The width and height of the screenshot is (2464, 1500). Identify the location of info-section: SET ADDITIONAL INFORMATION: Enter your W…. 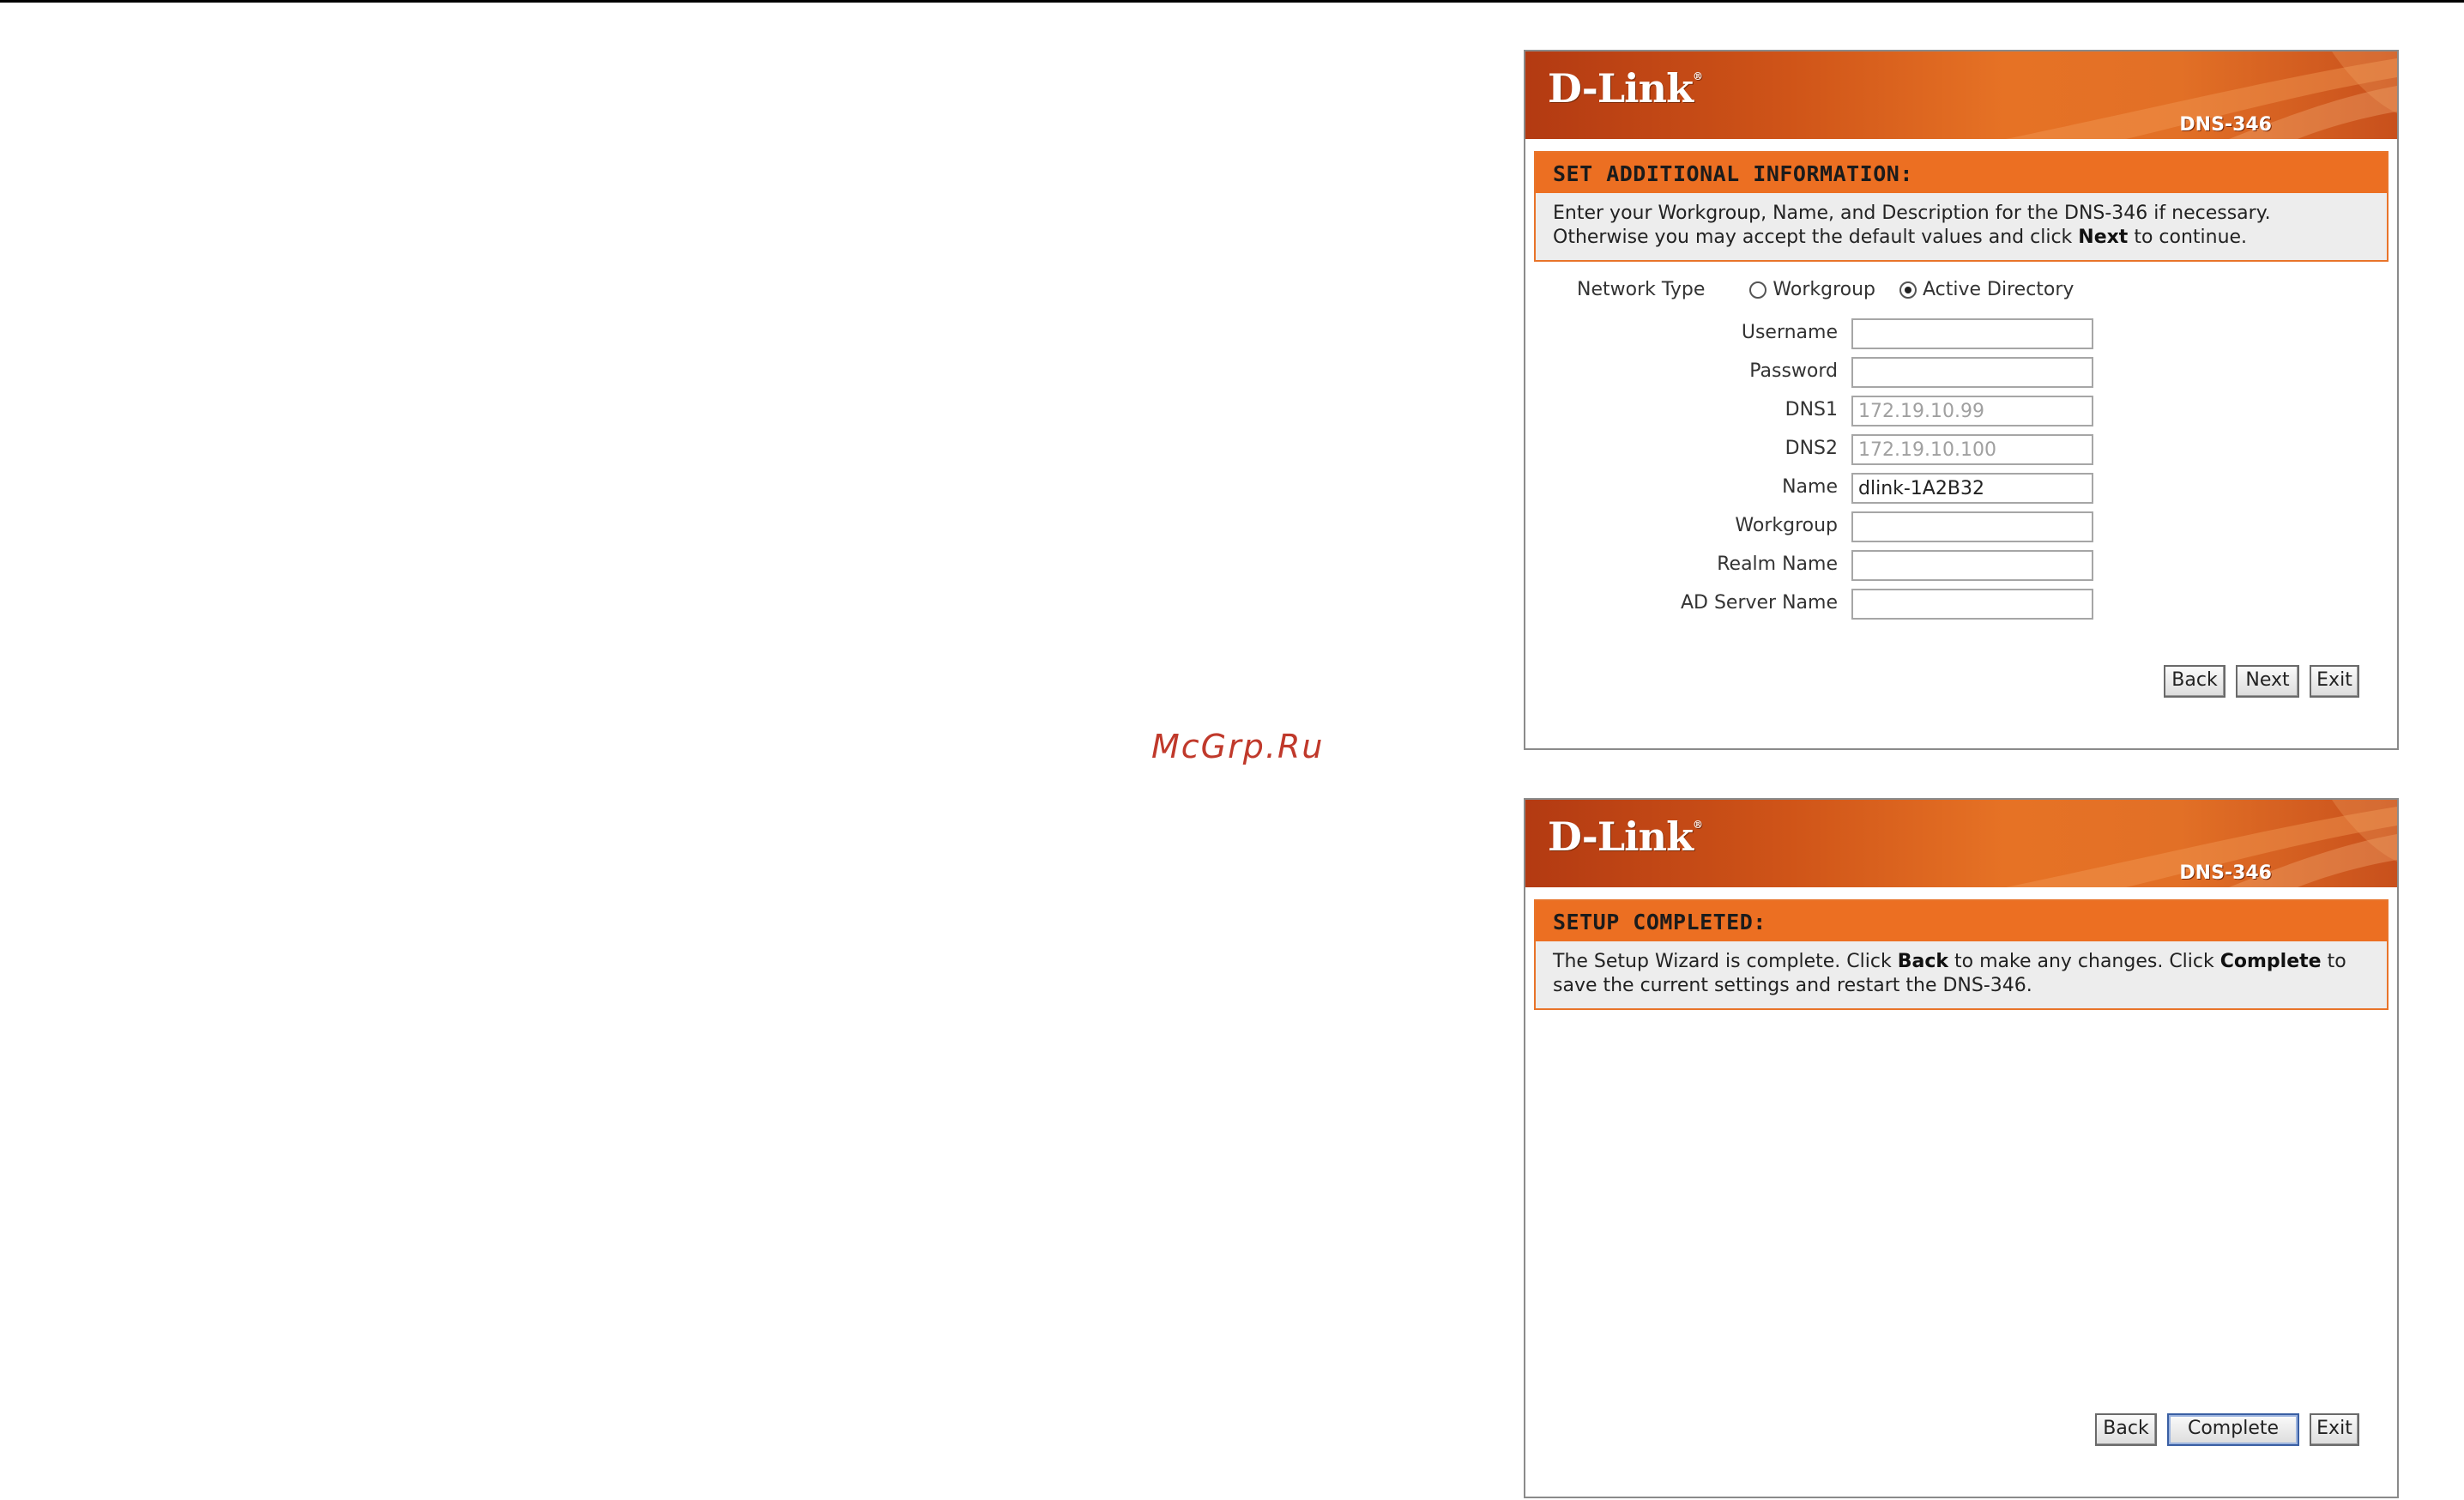
(1961, 206).